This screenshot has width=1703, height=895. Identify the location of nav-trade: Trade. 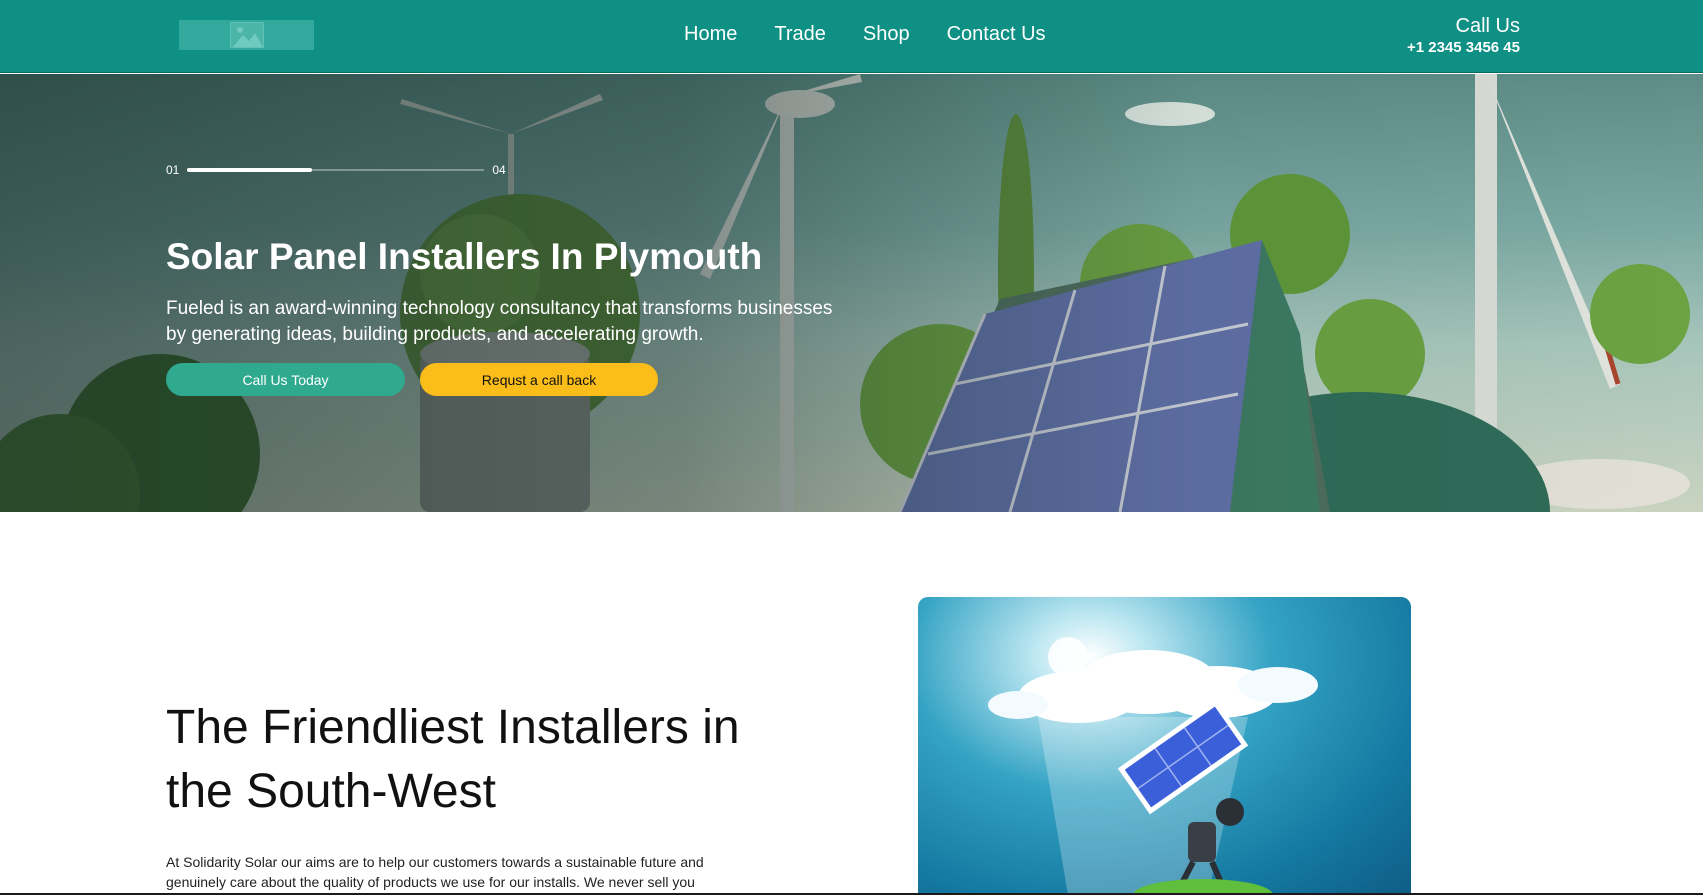
(800, 34).